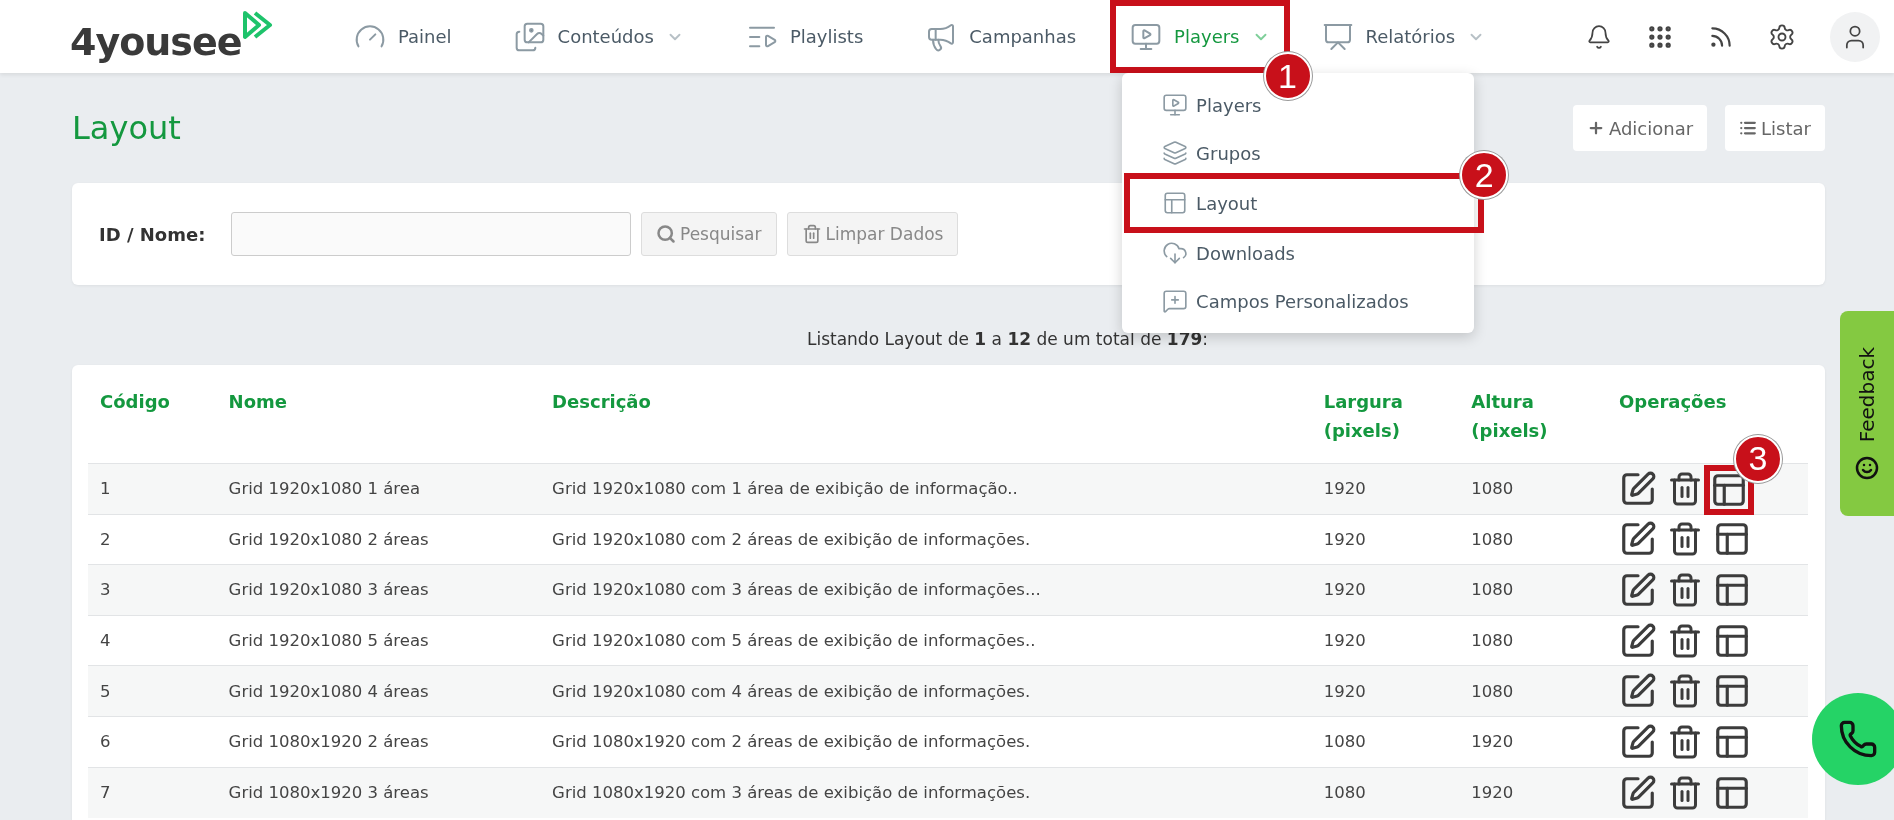  Describe the element at coordinates (926, 640) in the screenshot. I see `table-cell: Grid 1920x1080 com 5 áreas de exibição de informações..` at that location.